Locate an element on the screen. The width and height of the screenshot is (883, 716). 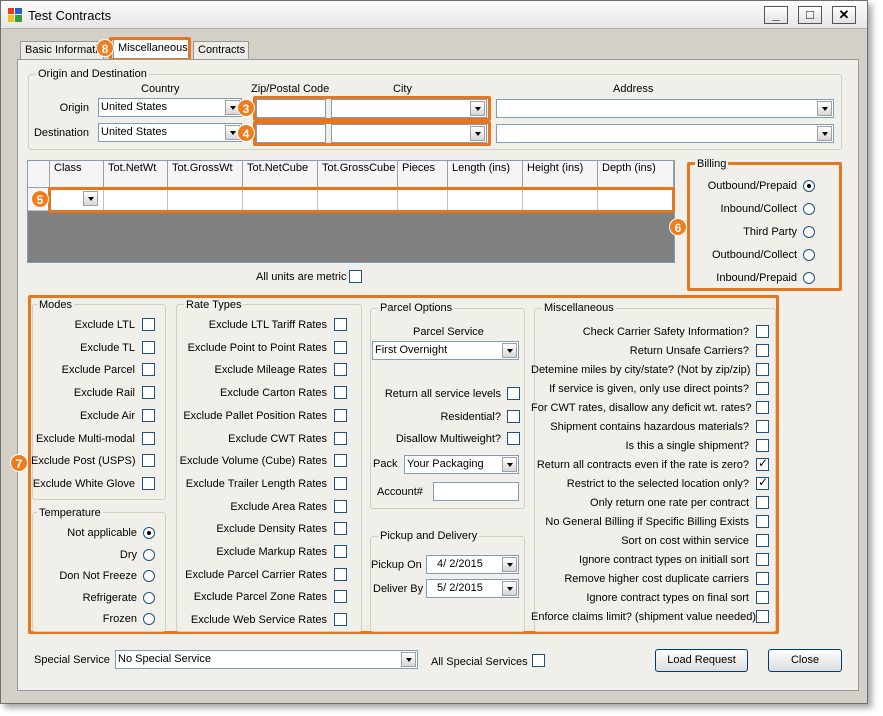
billing-inbound-collect-radio is located at coordinates (809, 209).